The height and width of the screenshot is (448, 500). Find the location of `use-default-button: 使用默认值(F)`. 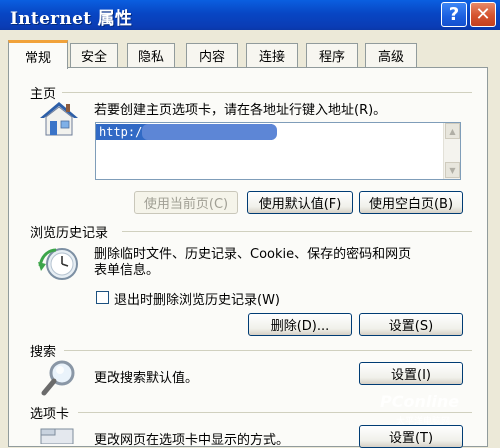

use-default-button: 使用默认值(F) is located at coordinates (300, 202).